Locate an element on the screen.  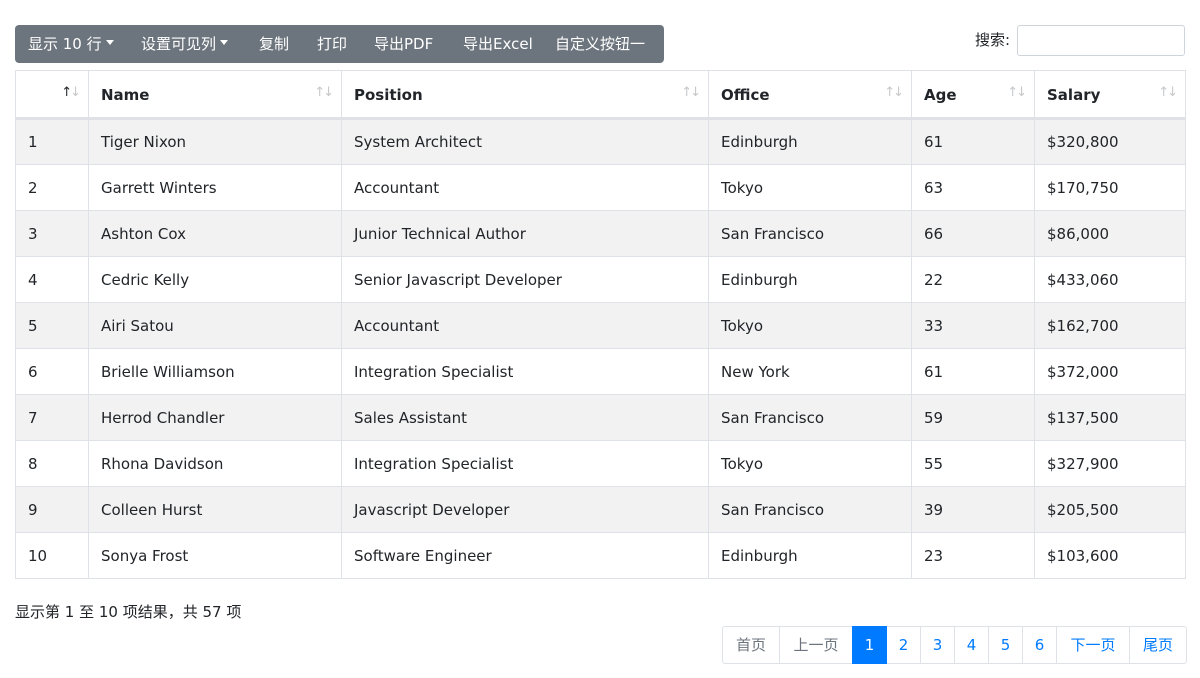
cell-salary: $86,000 is located at coordinates (1110, 233).